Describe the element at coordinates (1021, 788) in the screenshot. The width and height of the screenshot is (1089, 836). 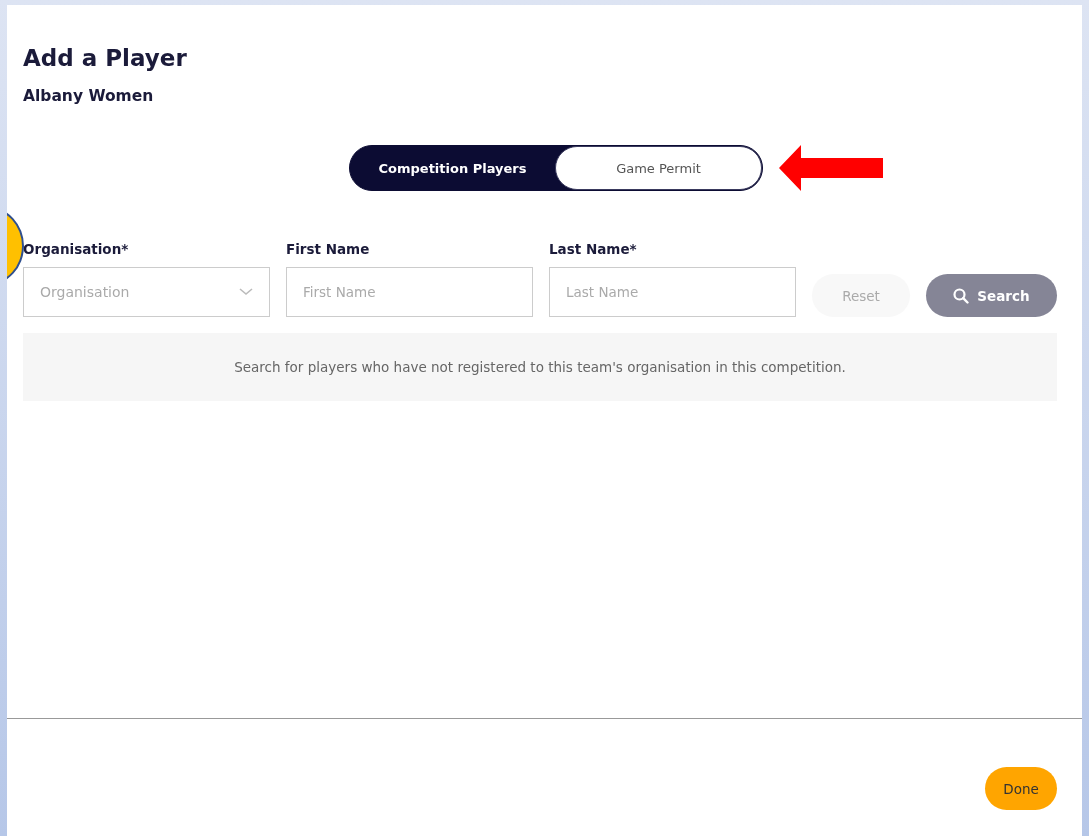
I see `done-button: Done` at that location.